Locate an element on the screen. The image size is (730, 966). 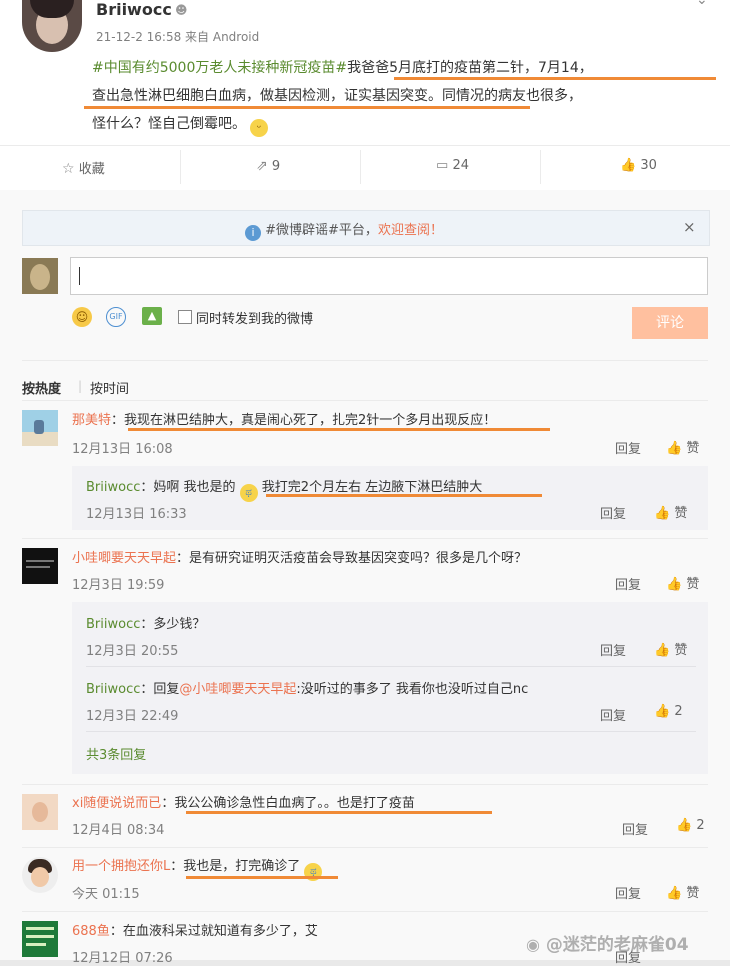
reply-text: Briiwocc：回复@小哇唧要天天早起:没听过的事多了 我看你也没听过自己nc is located at coordinates (307, 689).